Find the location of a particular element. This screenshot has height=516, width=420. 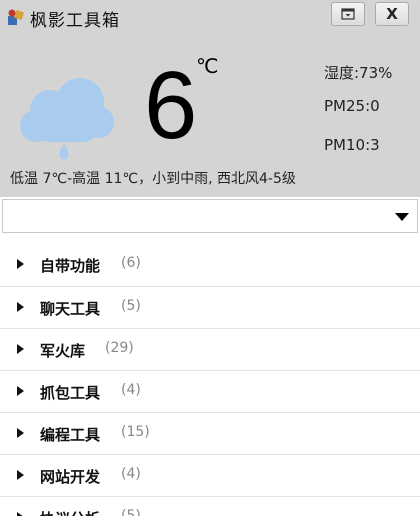

category-item: 协议分析 (5) is located at coordinates (210, 506).